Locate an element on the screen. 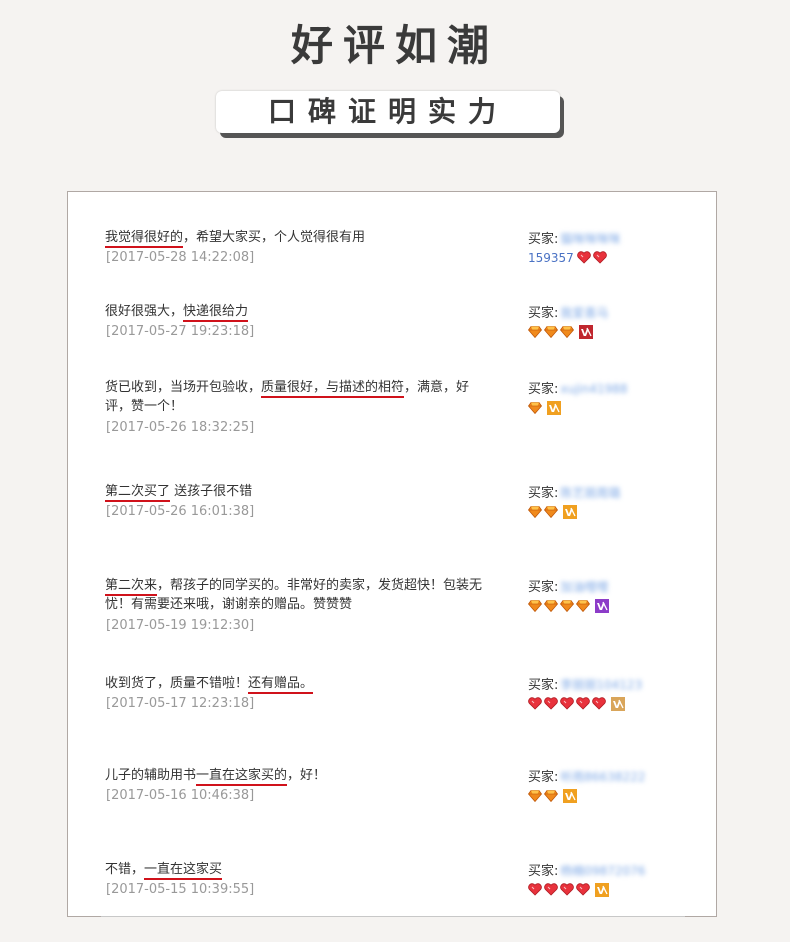  buyer-info: 买家: 我爱喜马 V is located at coordinates (617, 322).